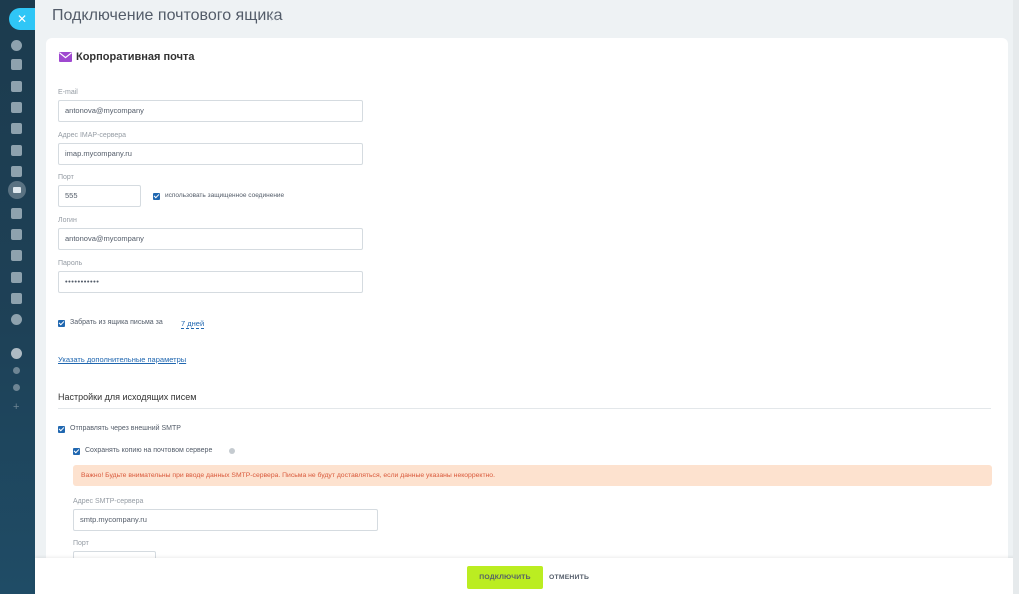 This screenshot has width=1019, height=594. What do you see at coordinates (61, 429) in the screenshot?
I see `external-smtp-checkbox` at bounding box center [61, 429].